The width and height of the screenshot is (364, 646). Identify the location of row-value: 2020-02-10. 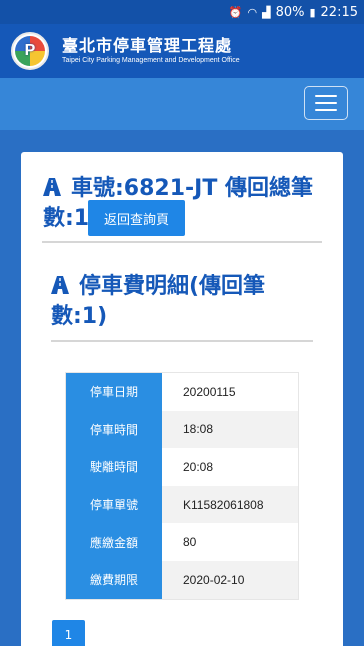
(230, 579).